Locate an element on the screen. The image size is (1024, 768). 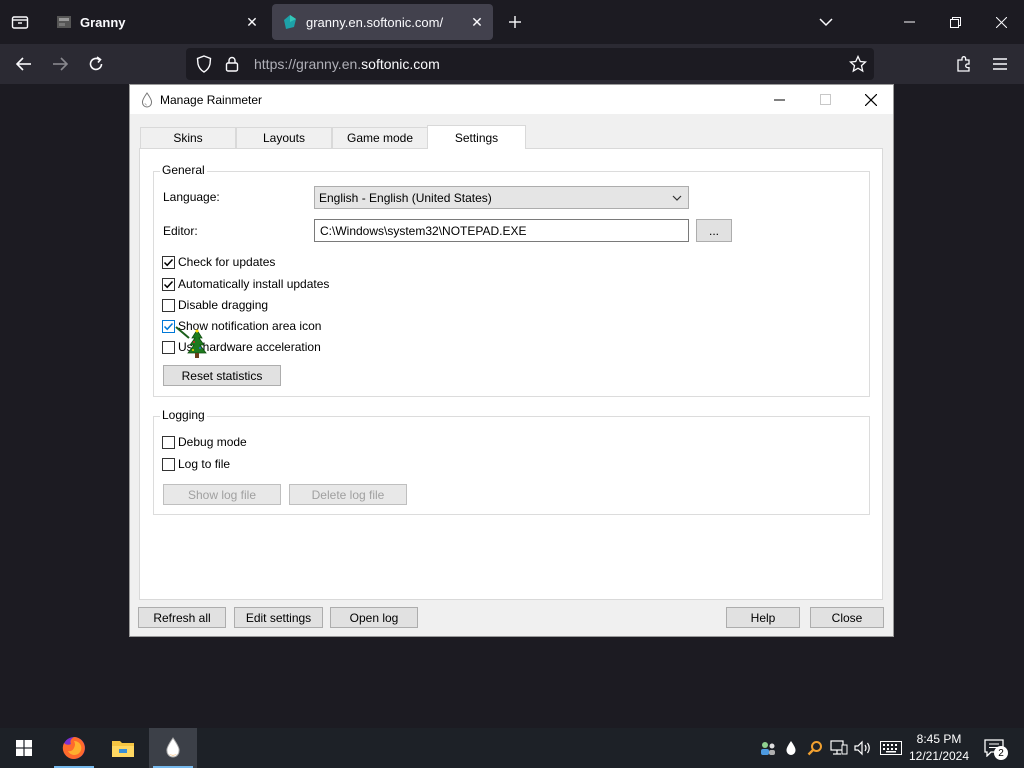
taskbar-file-explorer is located at coordinates (123, 748).